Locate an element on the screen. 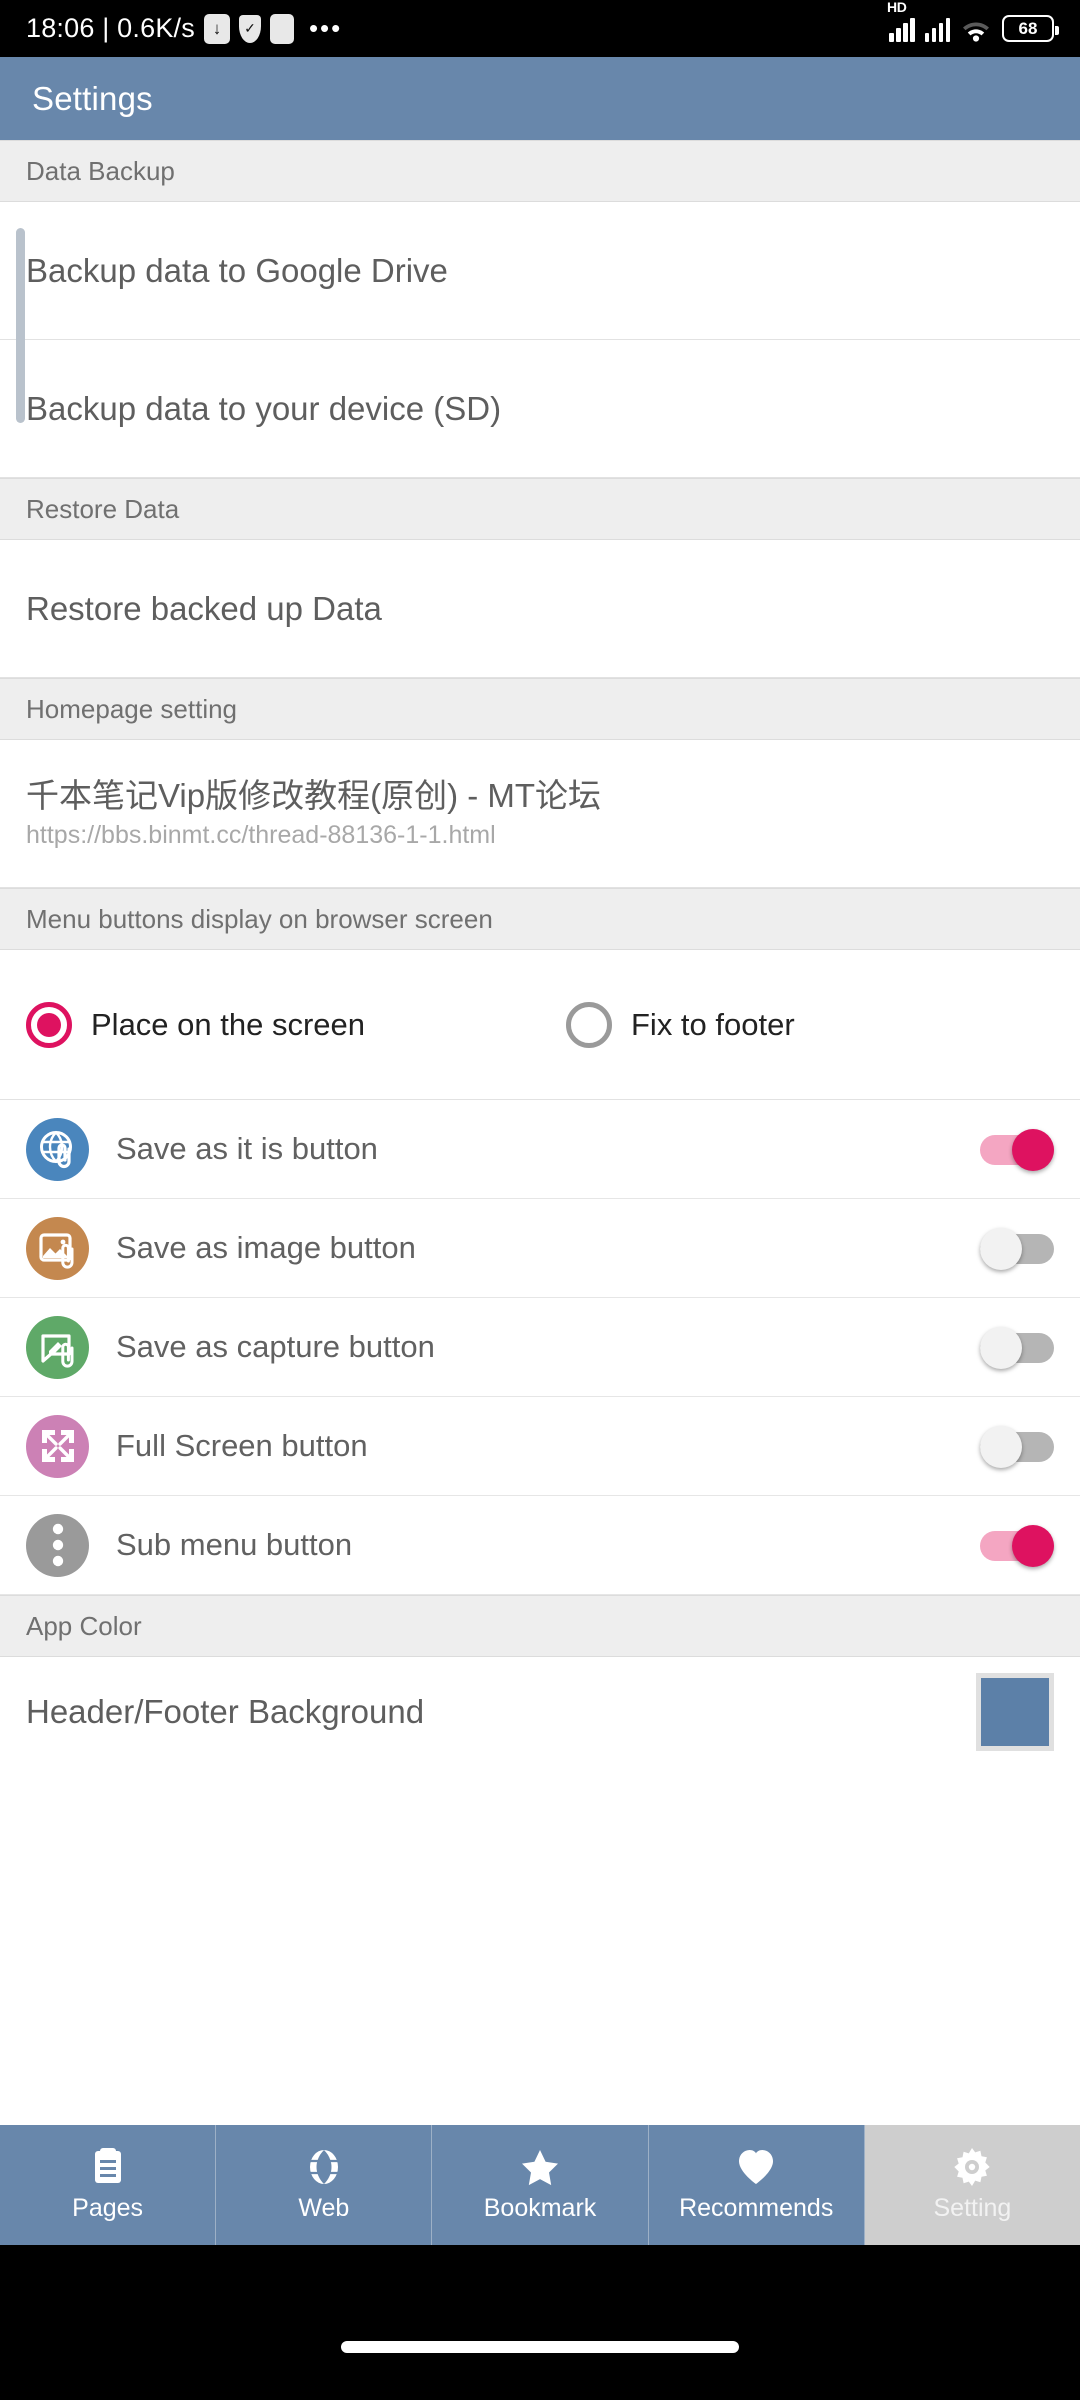 The image size is (1080, 2400). status-bar: 18:06 | 0.6K/s ↓ ✓ ••• HD 68 is located at coordinates (540, 28).